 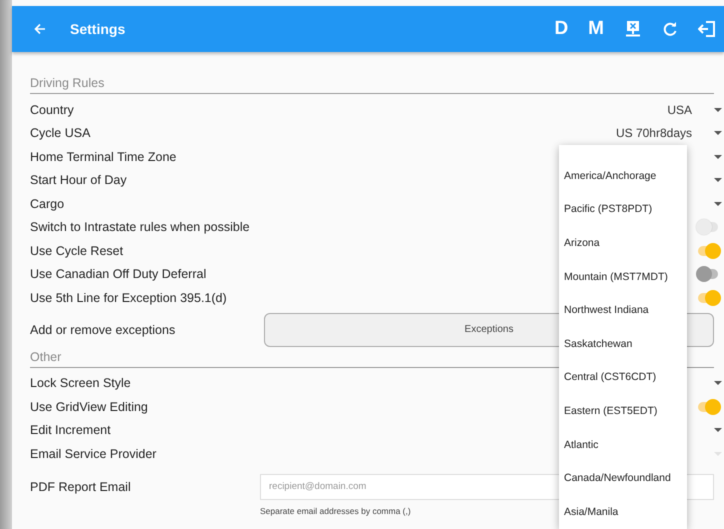 I want to click on setting-label: Use 5th Line for Exception 395.1(d), so click(x=129, y=297).